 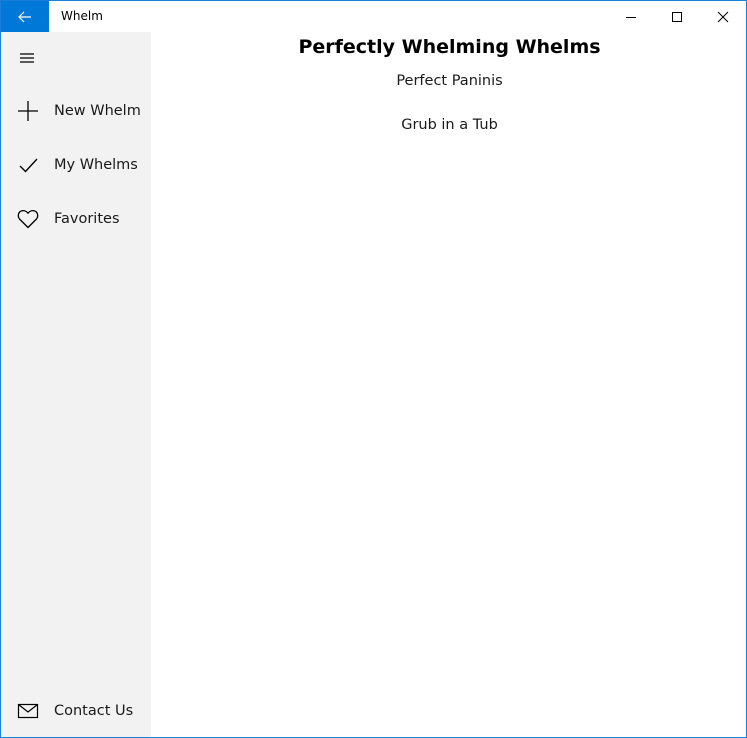 I want to click on maximize-button, so click(x=677, y=16).